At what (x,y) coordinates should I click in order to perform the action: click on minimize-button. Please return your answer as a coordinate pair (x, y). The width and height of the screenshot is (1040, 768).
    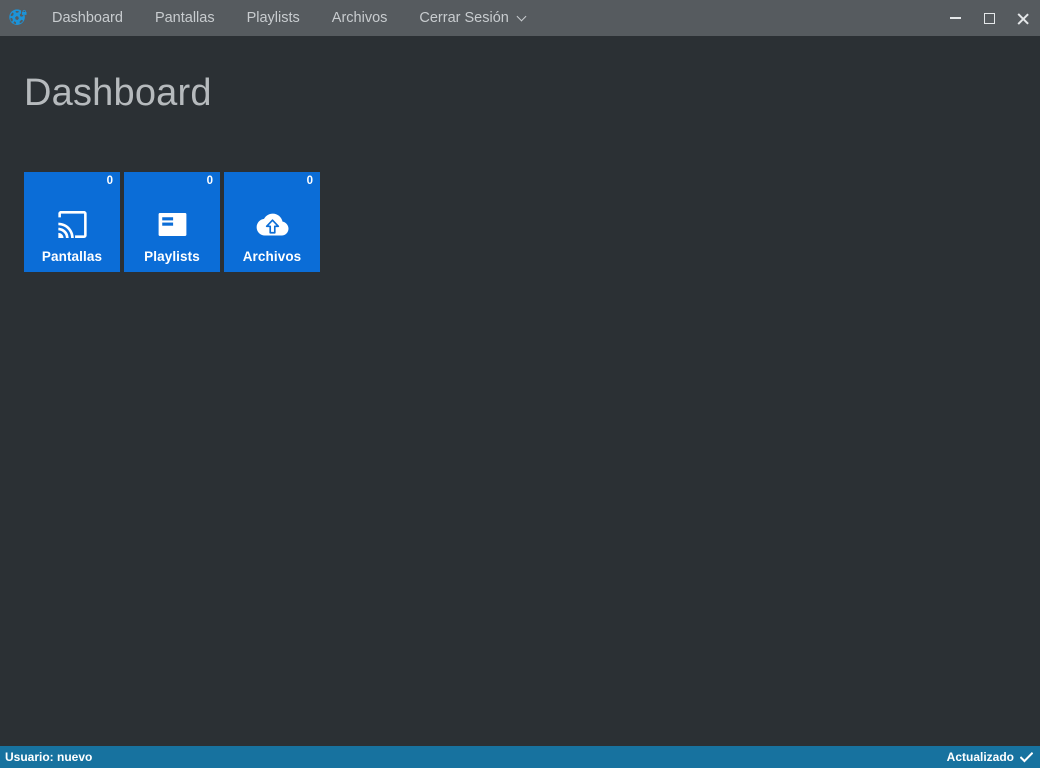
    Looking at the image, I should click on (955, 18).